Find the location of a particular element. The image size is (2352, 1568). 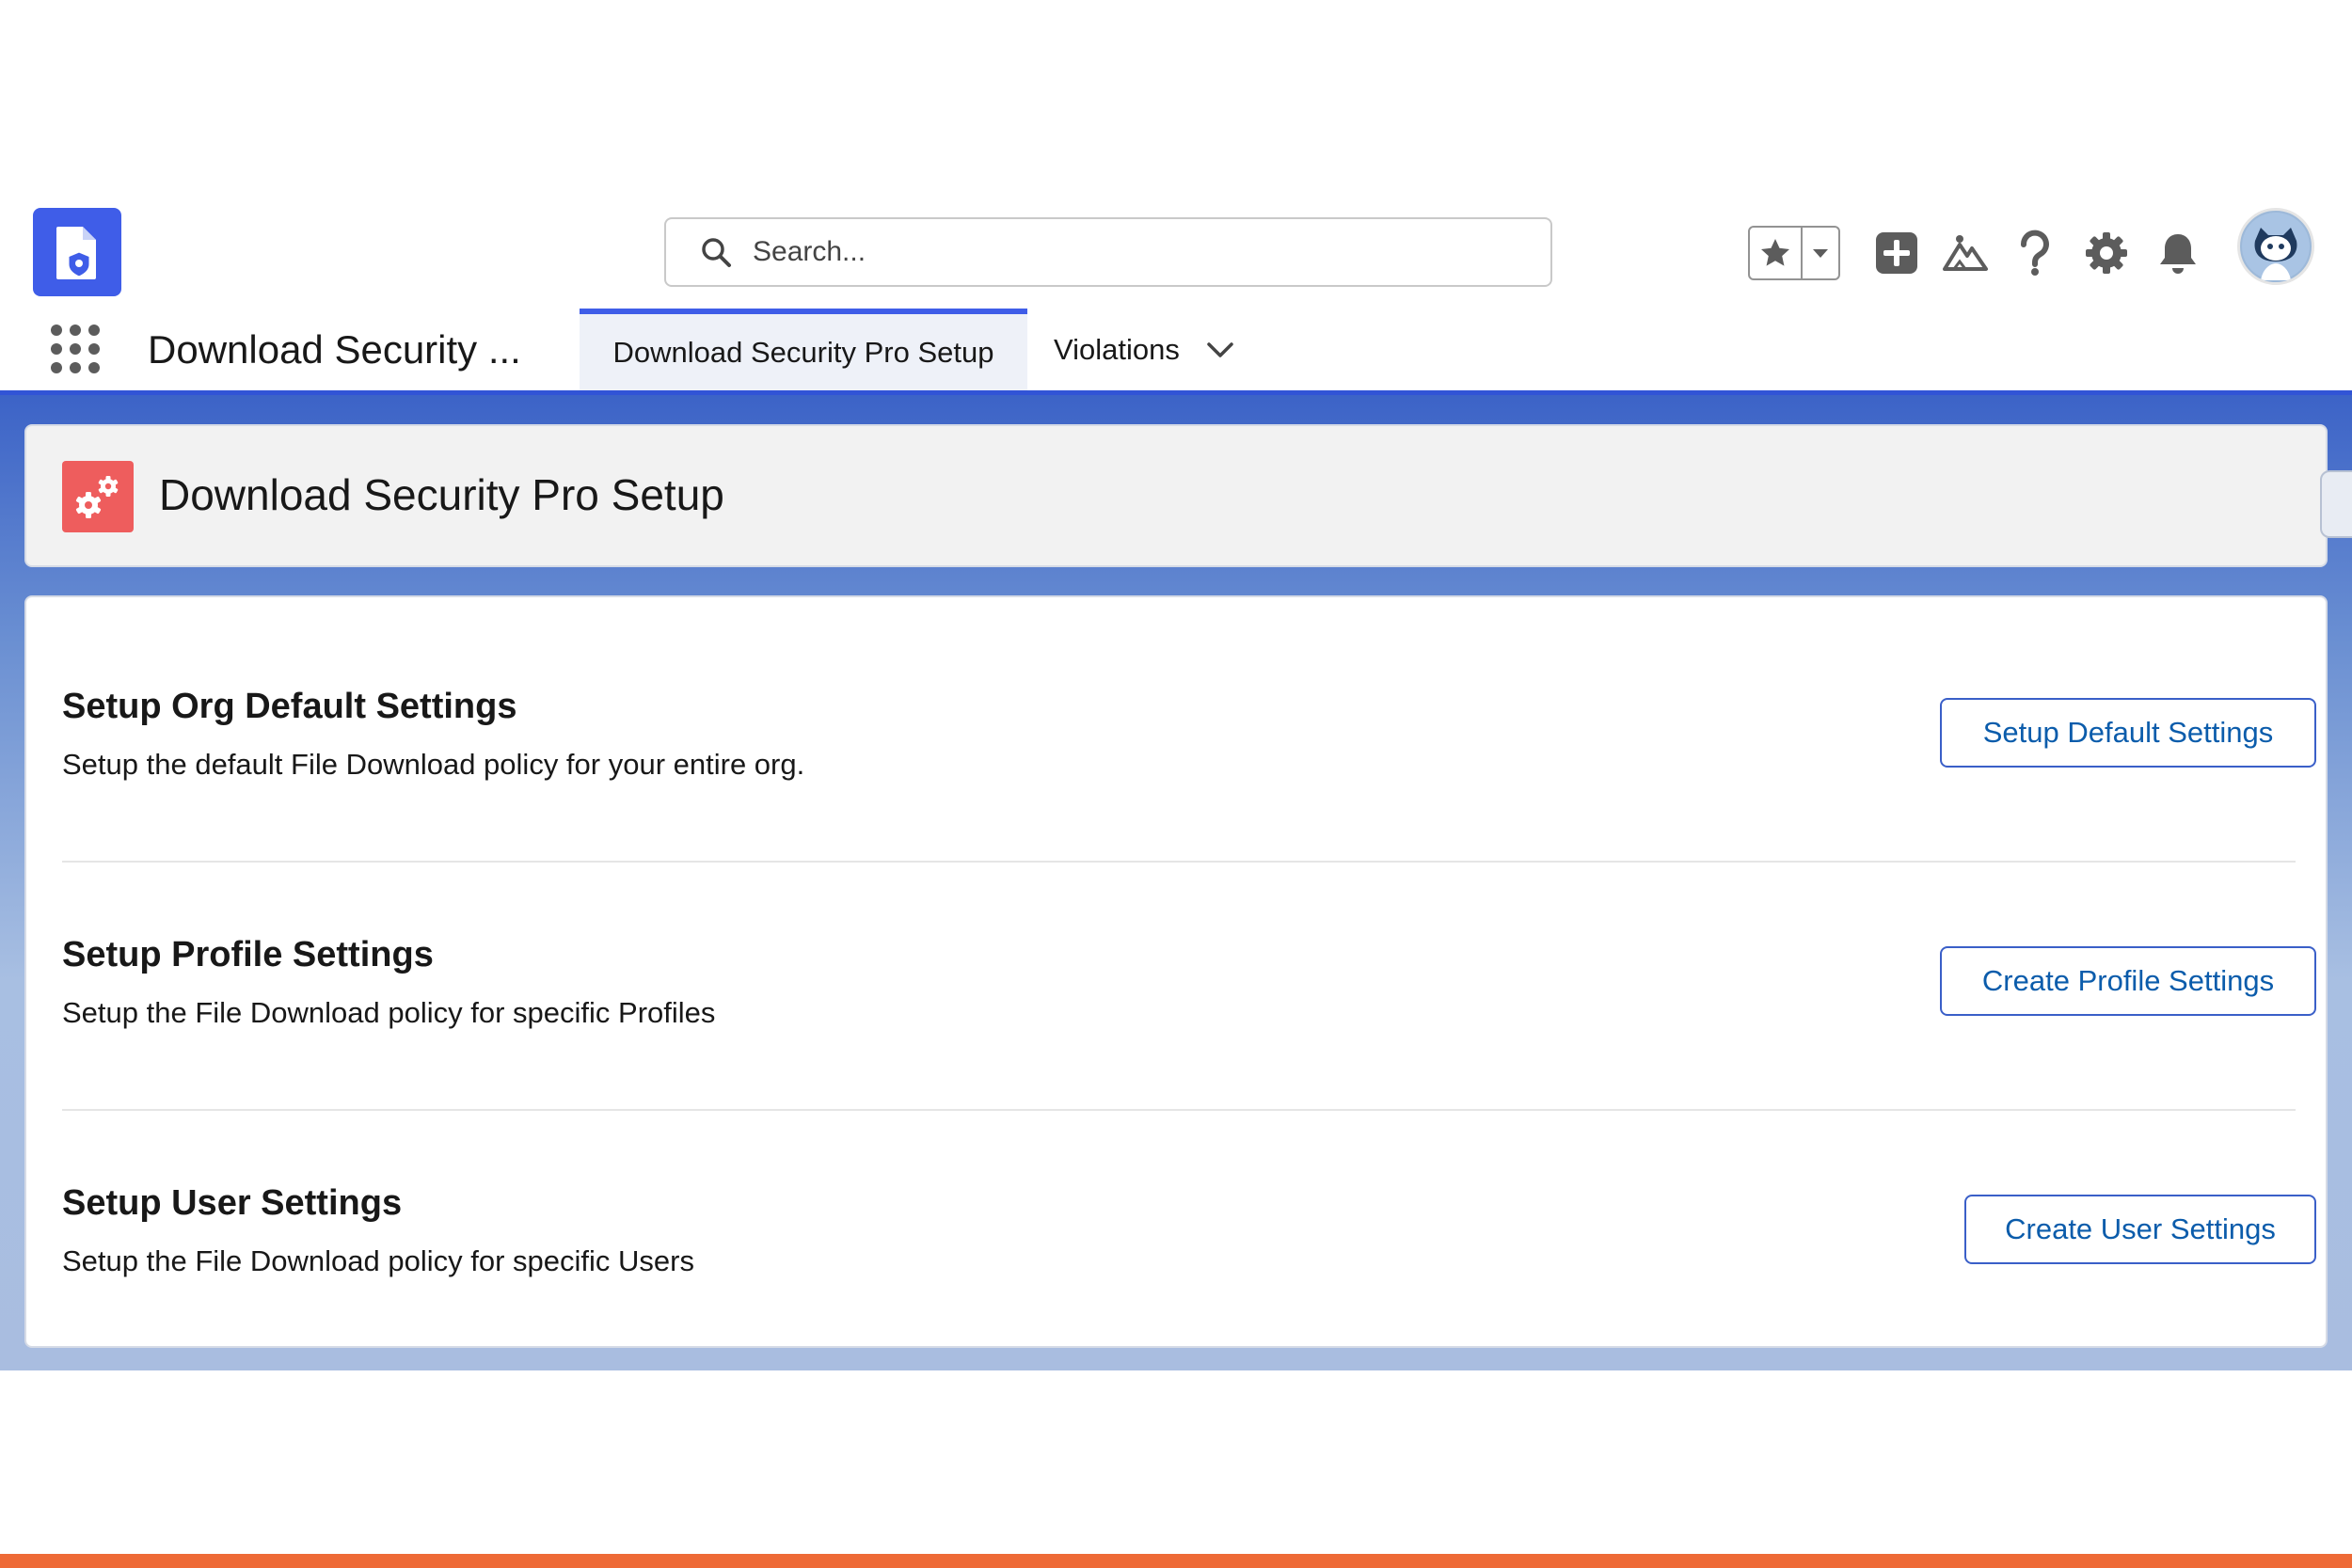

bell-icon is located at coordinates (2178, 254).